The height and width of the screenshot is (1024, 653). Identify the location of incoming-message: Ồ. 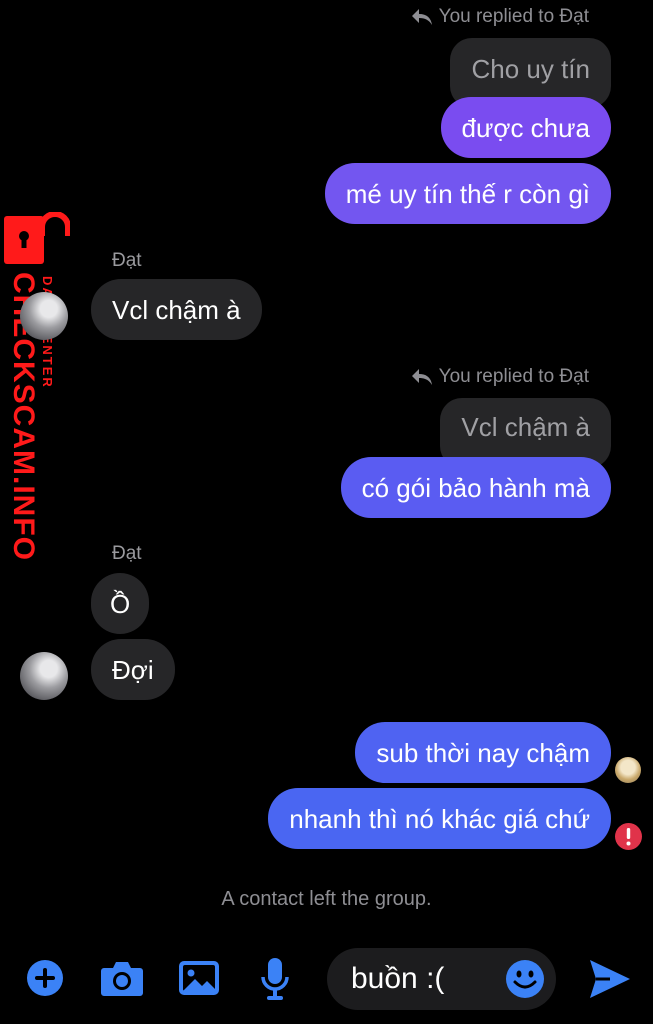
(120, 603).